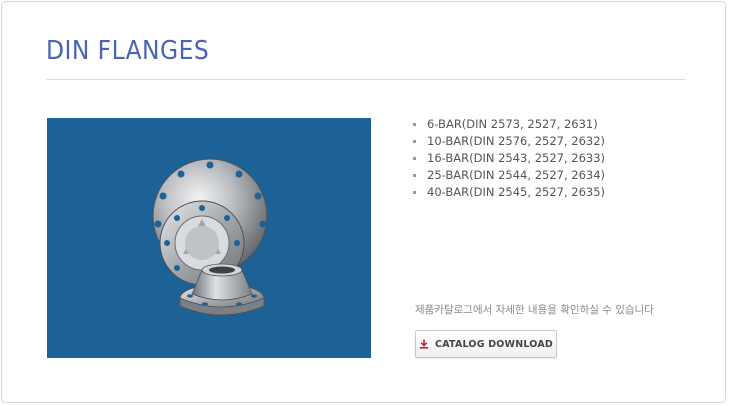  I want to click on spec-text: 16-BAR(DIN 2543, 2527, 2633), so click(516, 158).